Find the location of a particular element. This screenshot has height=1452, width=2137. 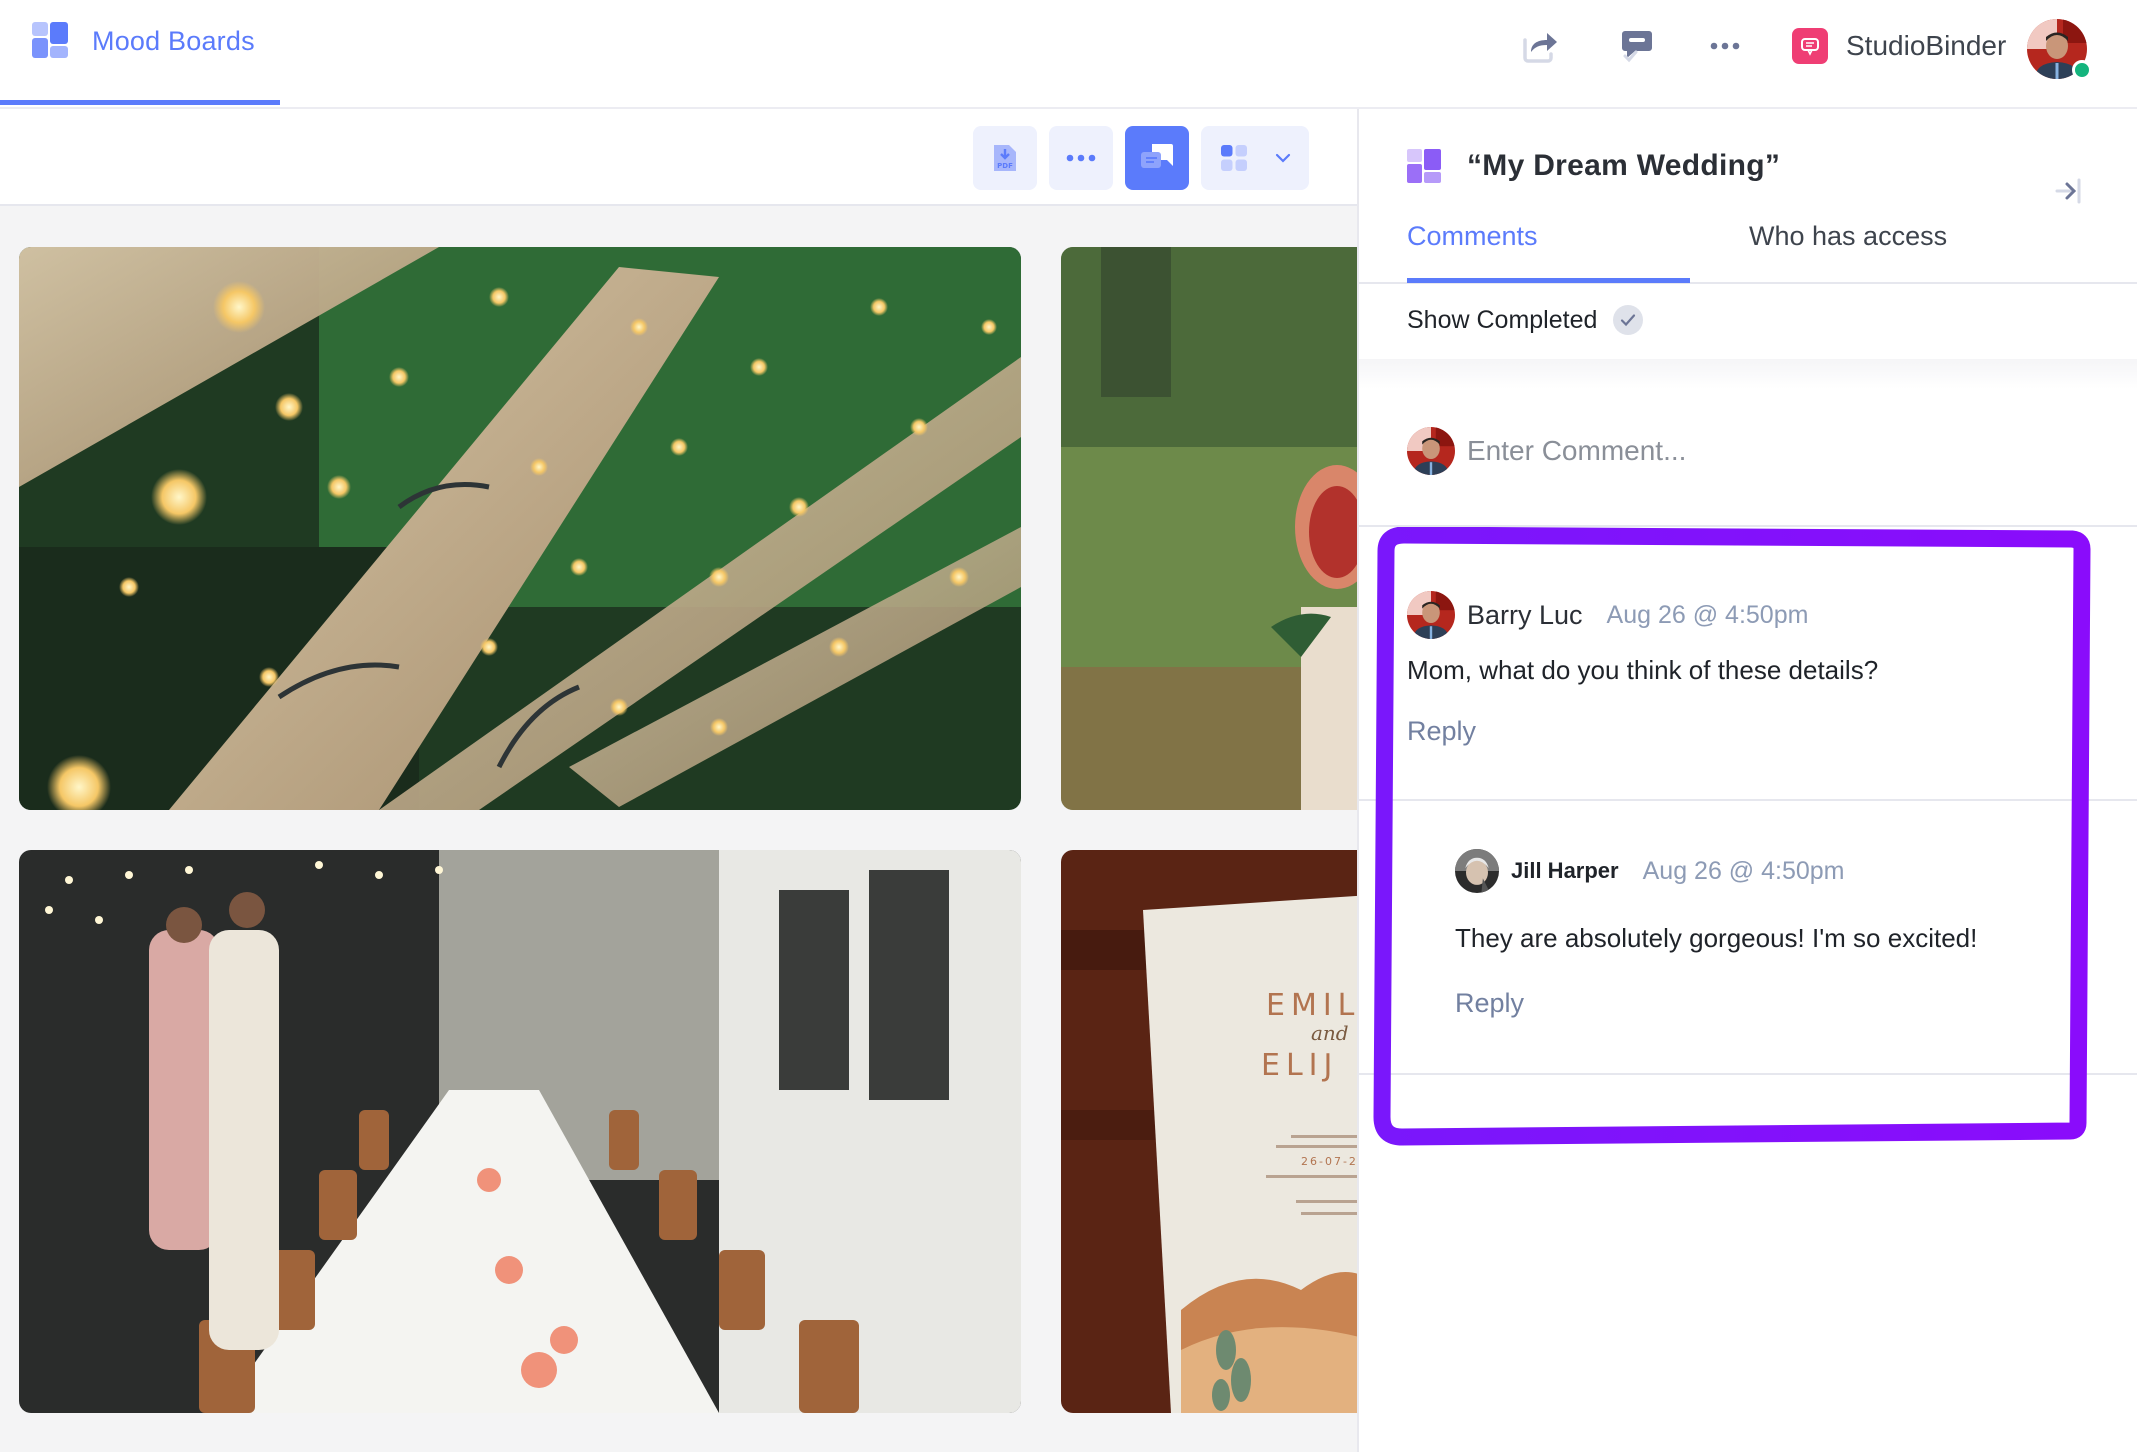

more-options-button is located at coordinates (1725, 46).